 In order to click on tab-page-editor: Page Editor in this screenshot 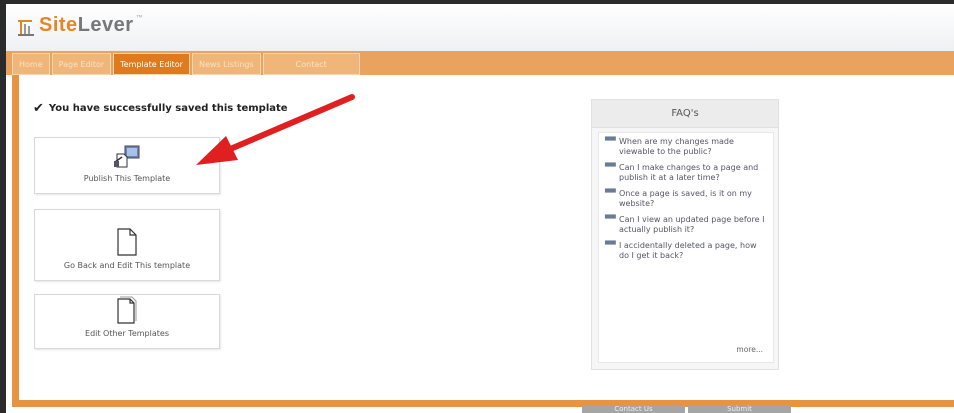, I will do `click(81, 64)`.